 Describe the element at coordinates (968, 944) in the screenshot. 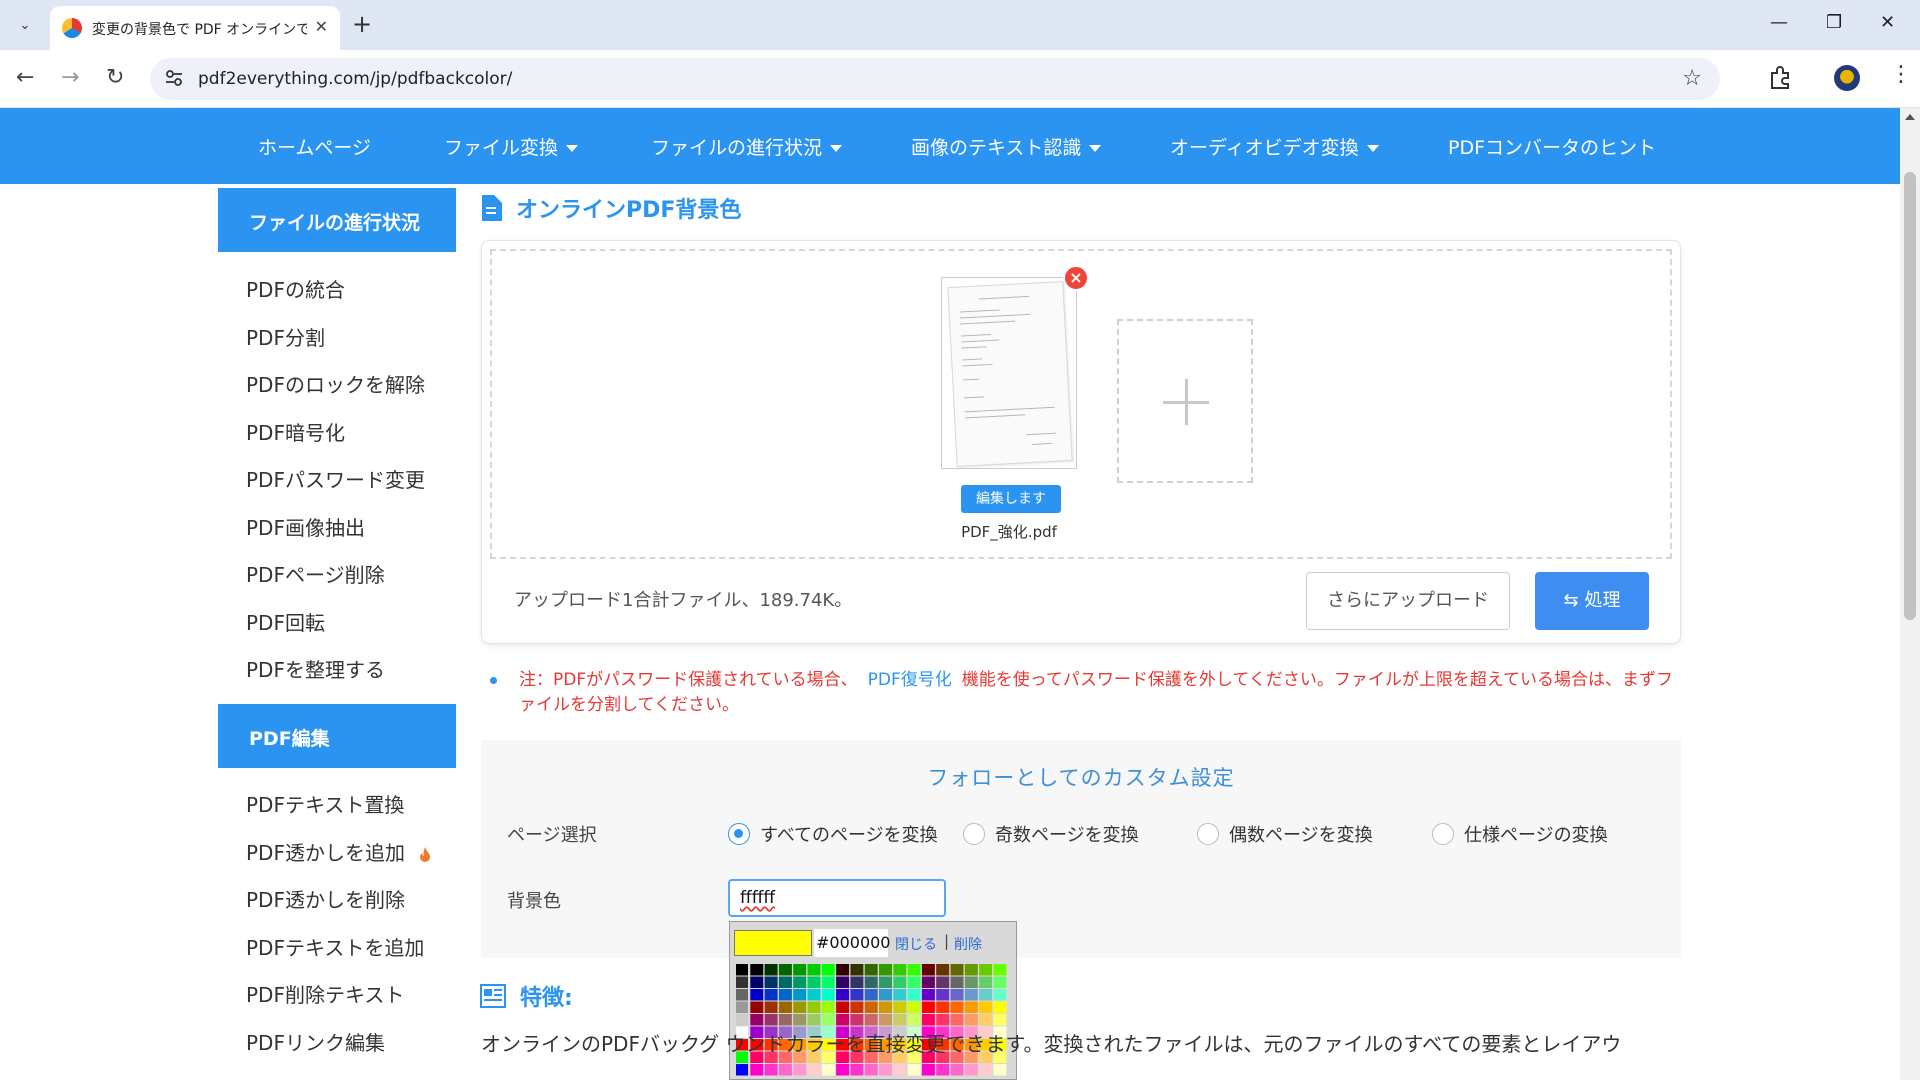

I see `picker-delete-link: 削除` at that location.